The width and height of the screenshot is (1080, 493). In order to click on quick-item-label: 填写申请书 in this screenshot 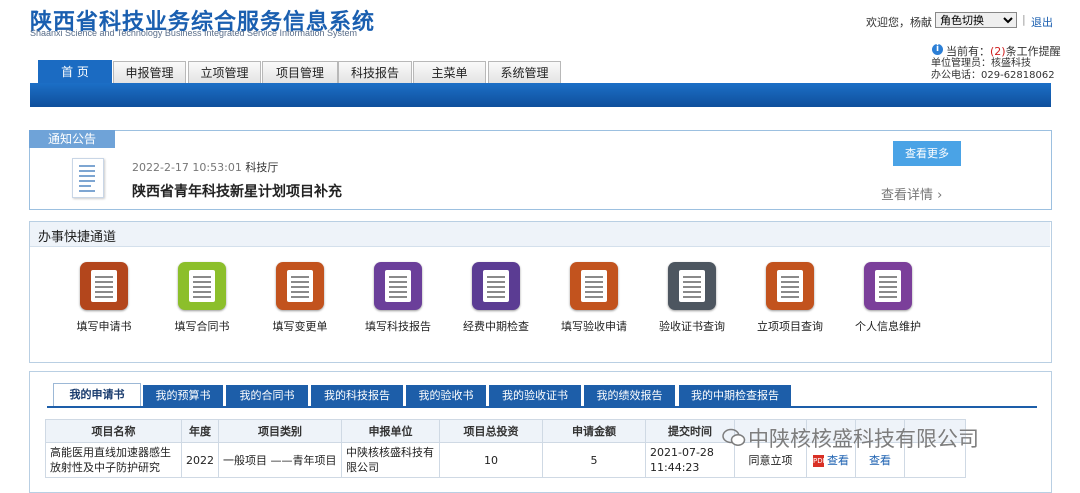, I will do `click(104, 326)`.